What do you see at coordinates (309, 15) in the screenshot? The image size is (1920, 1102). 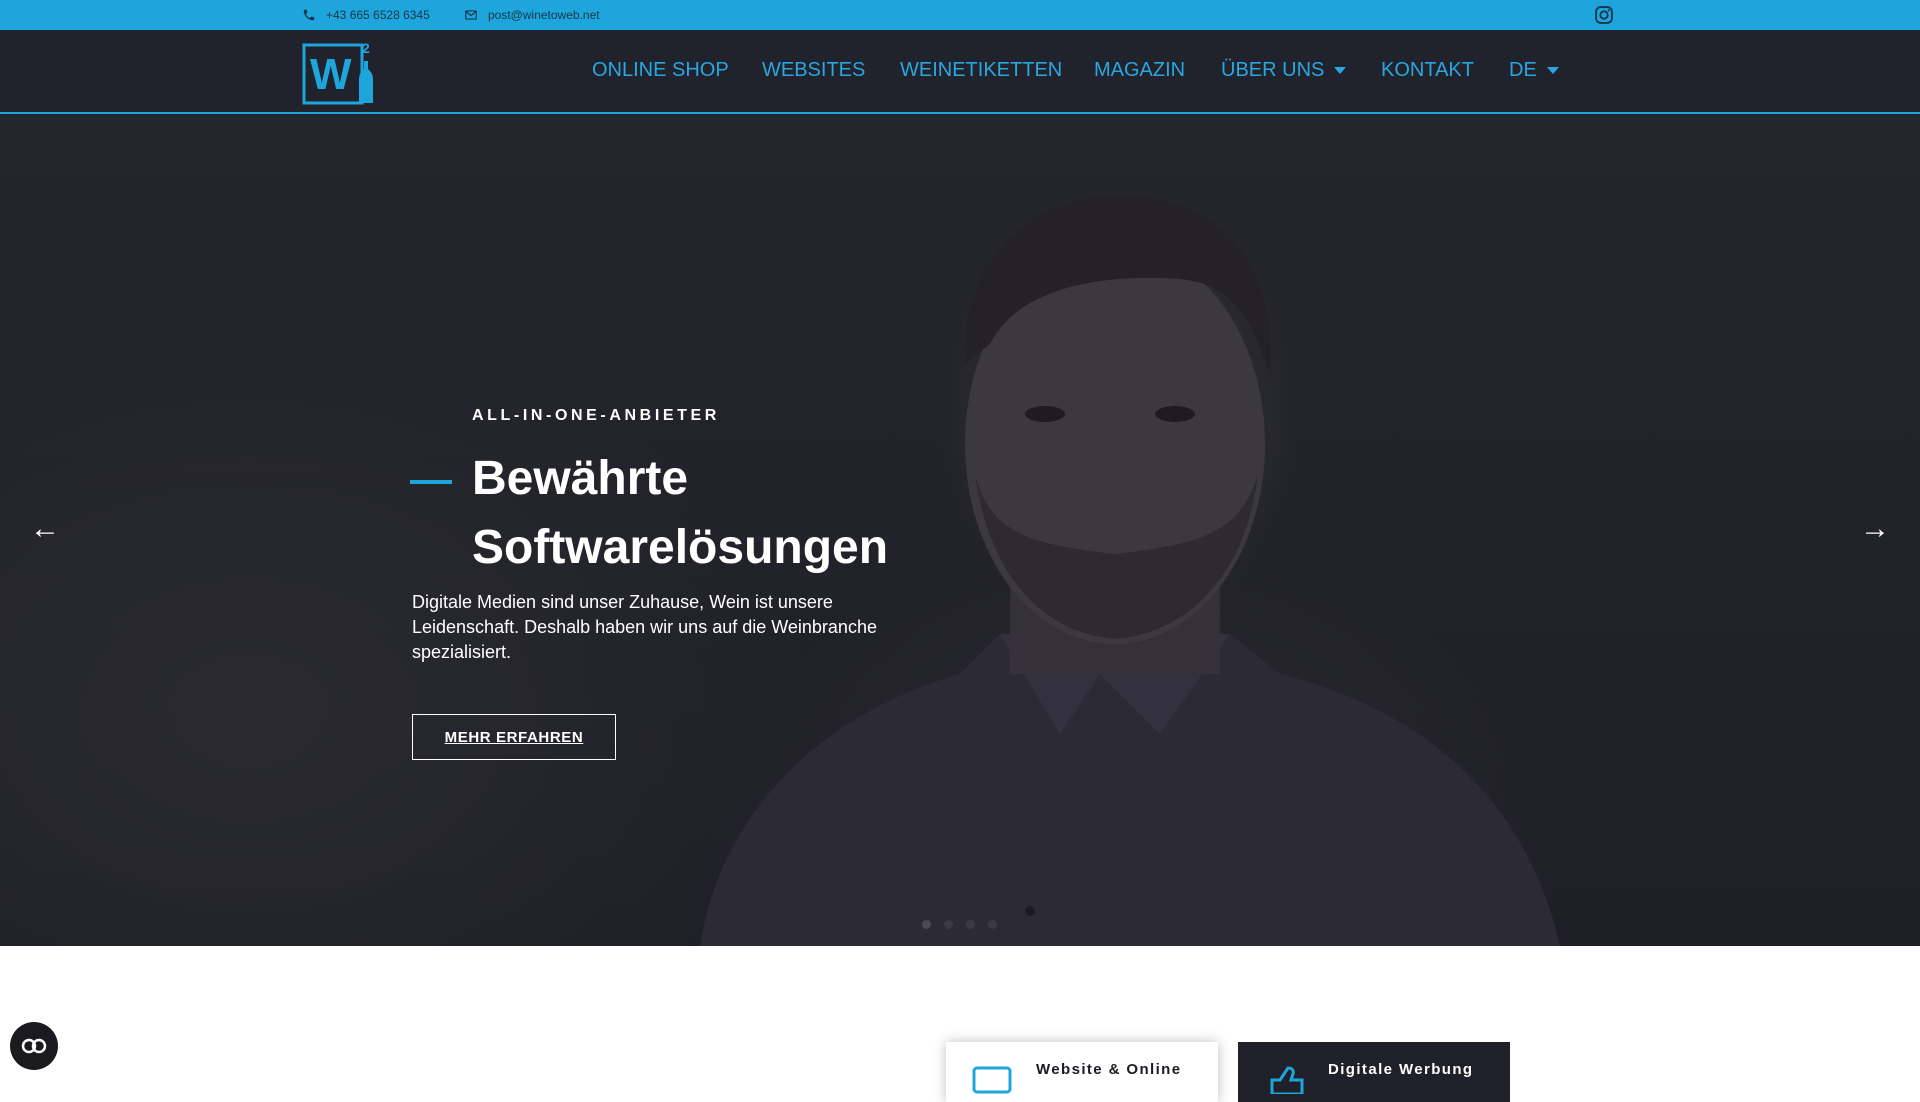 I see `phone-icon` at bounding box center [309, 15].